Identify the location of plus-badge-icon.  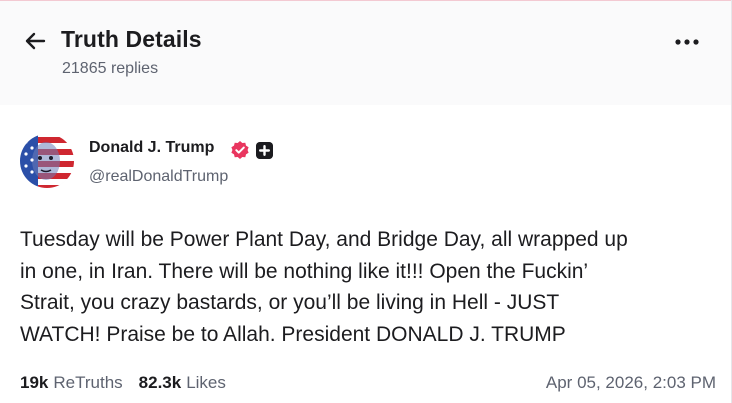
(264, 150).